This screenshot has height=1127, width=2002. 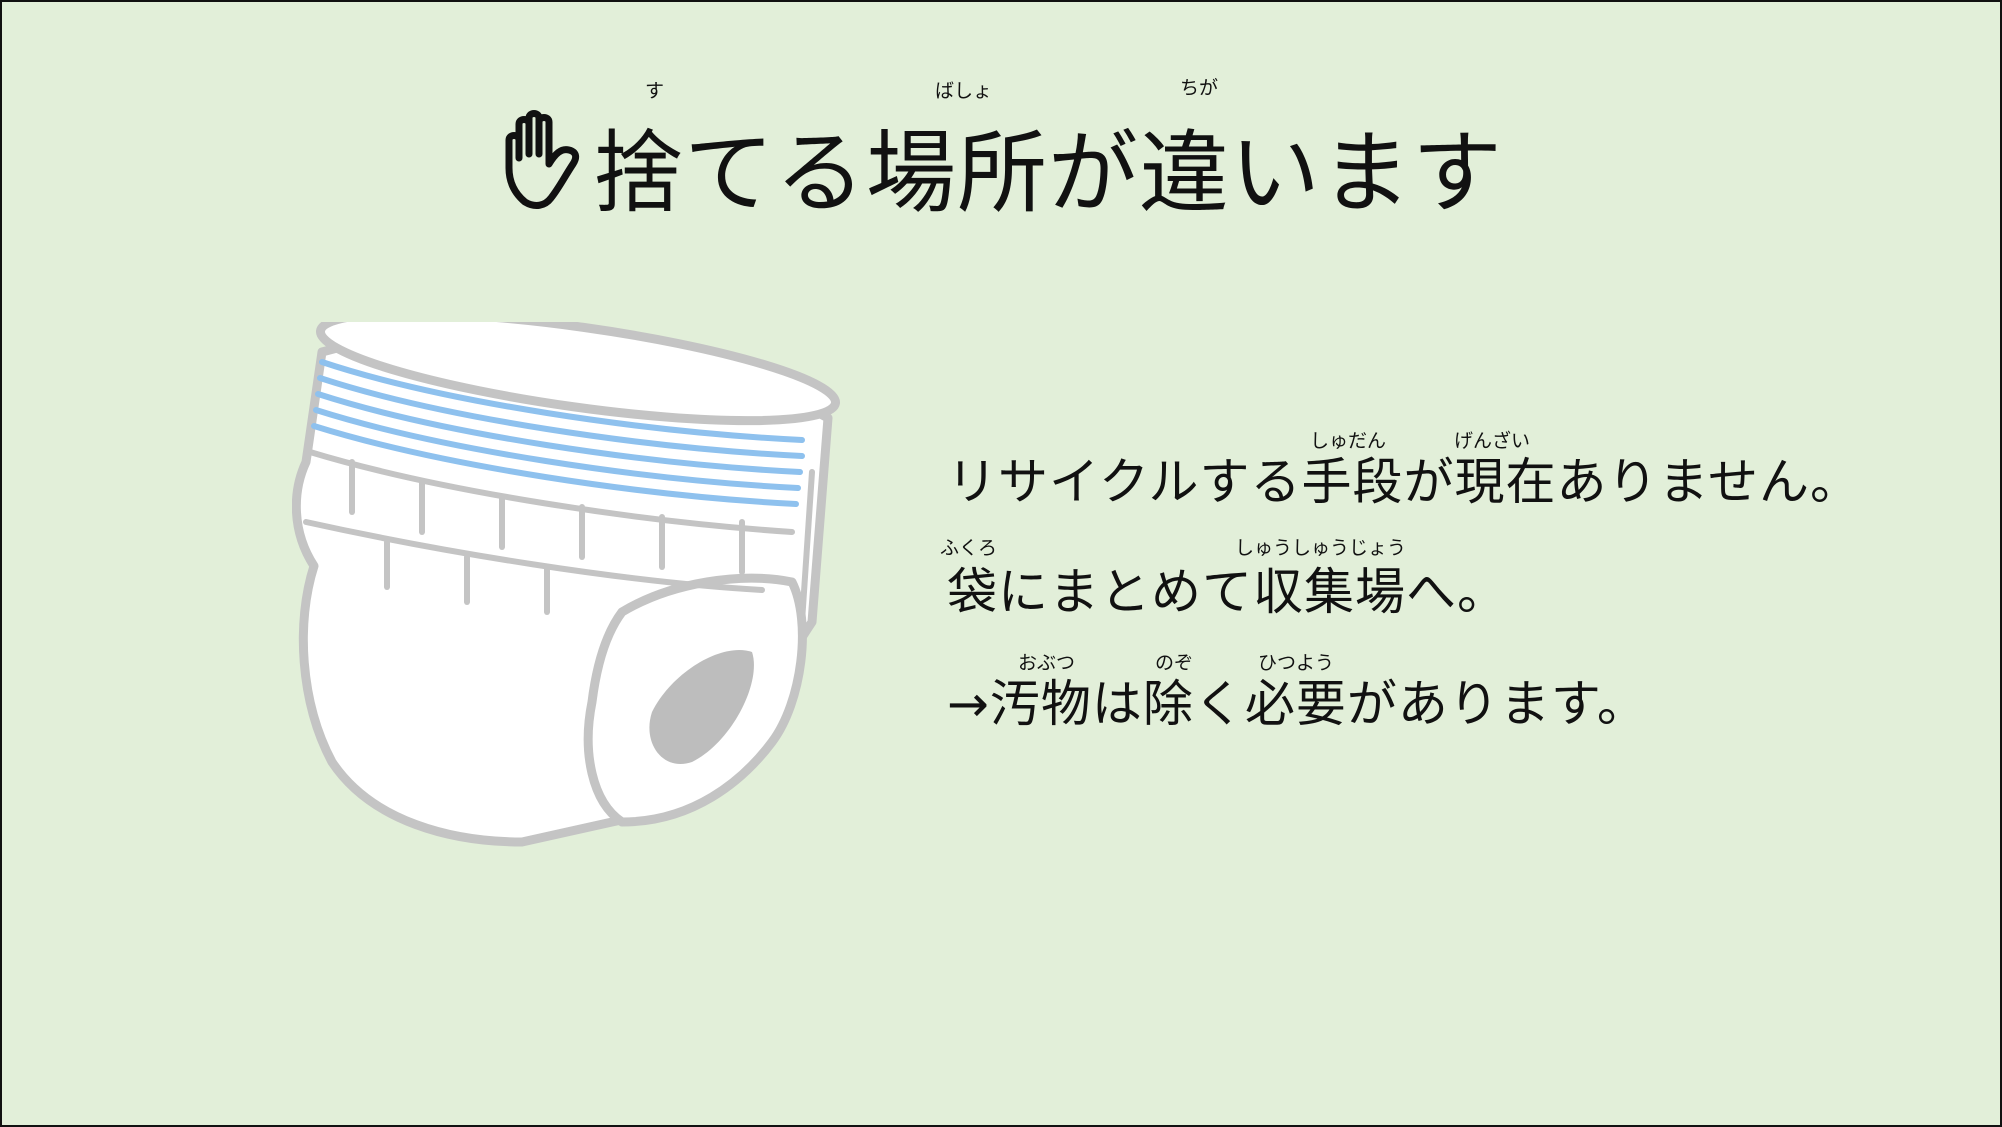 I want to click on ruby-nozo: のぞ, so click(x=1174, y=663).